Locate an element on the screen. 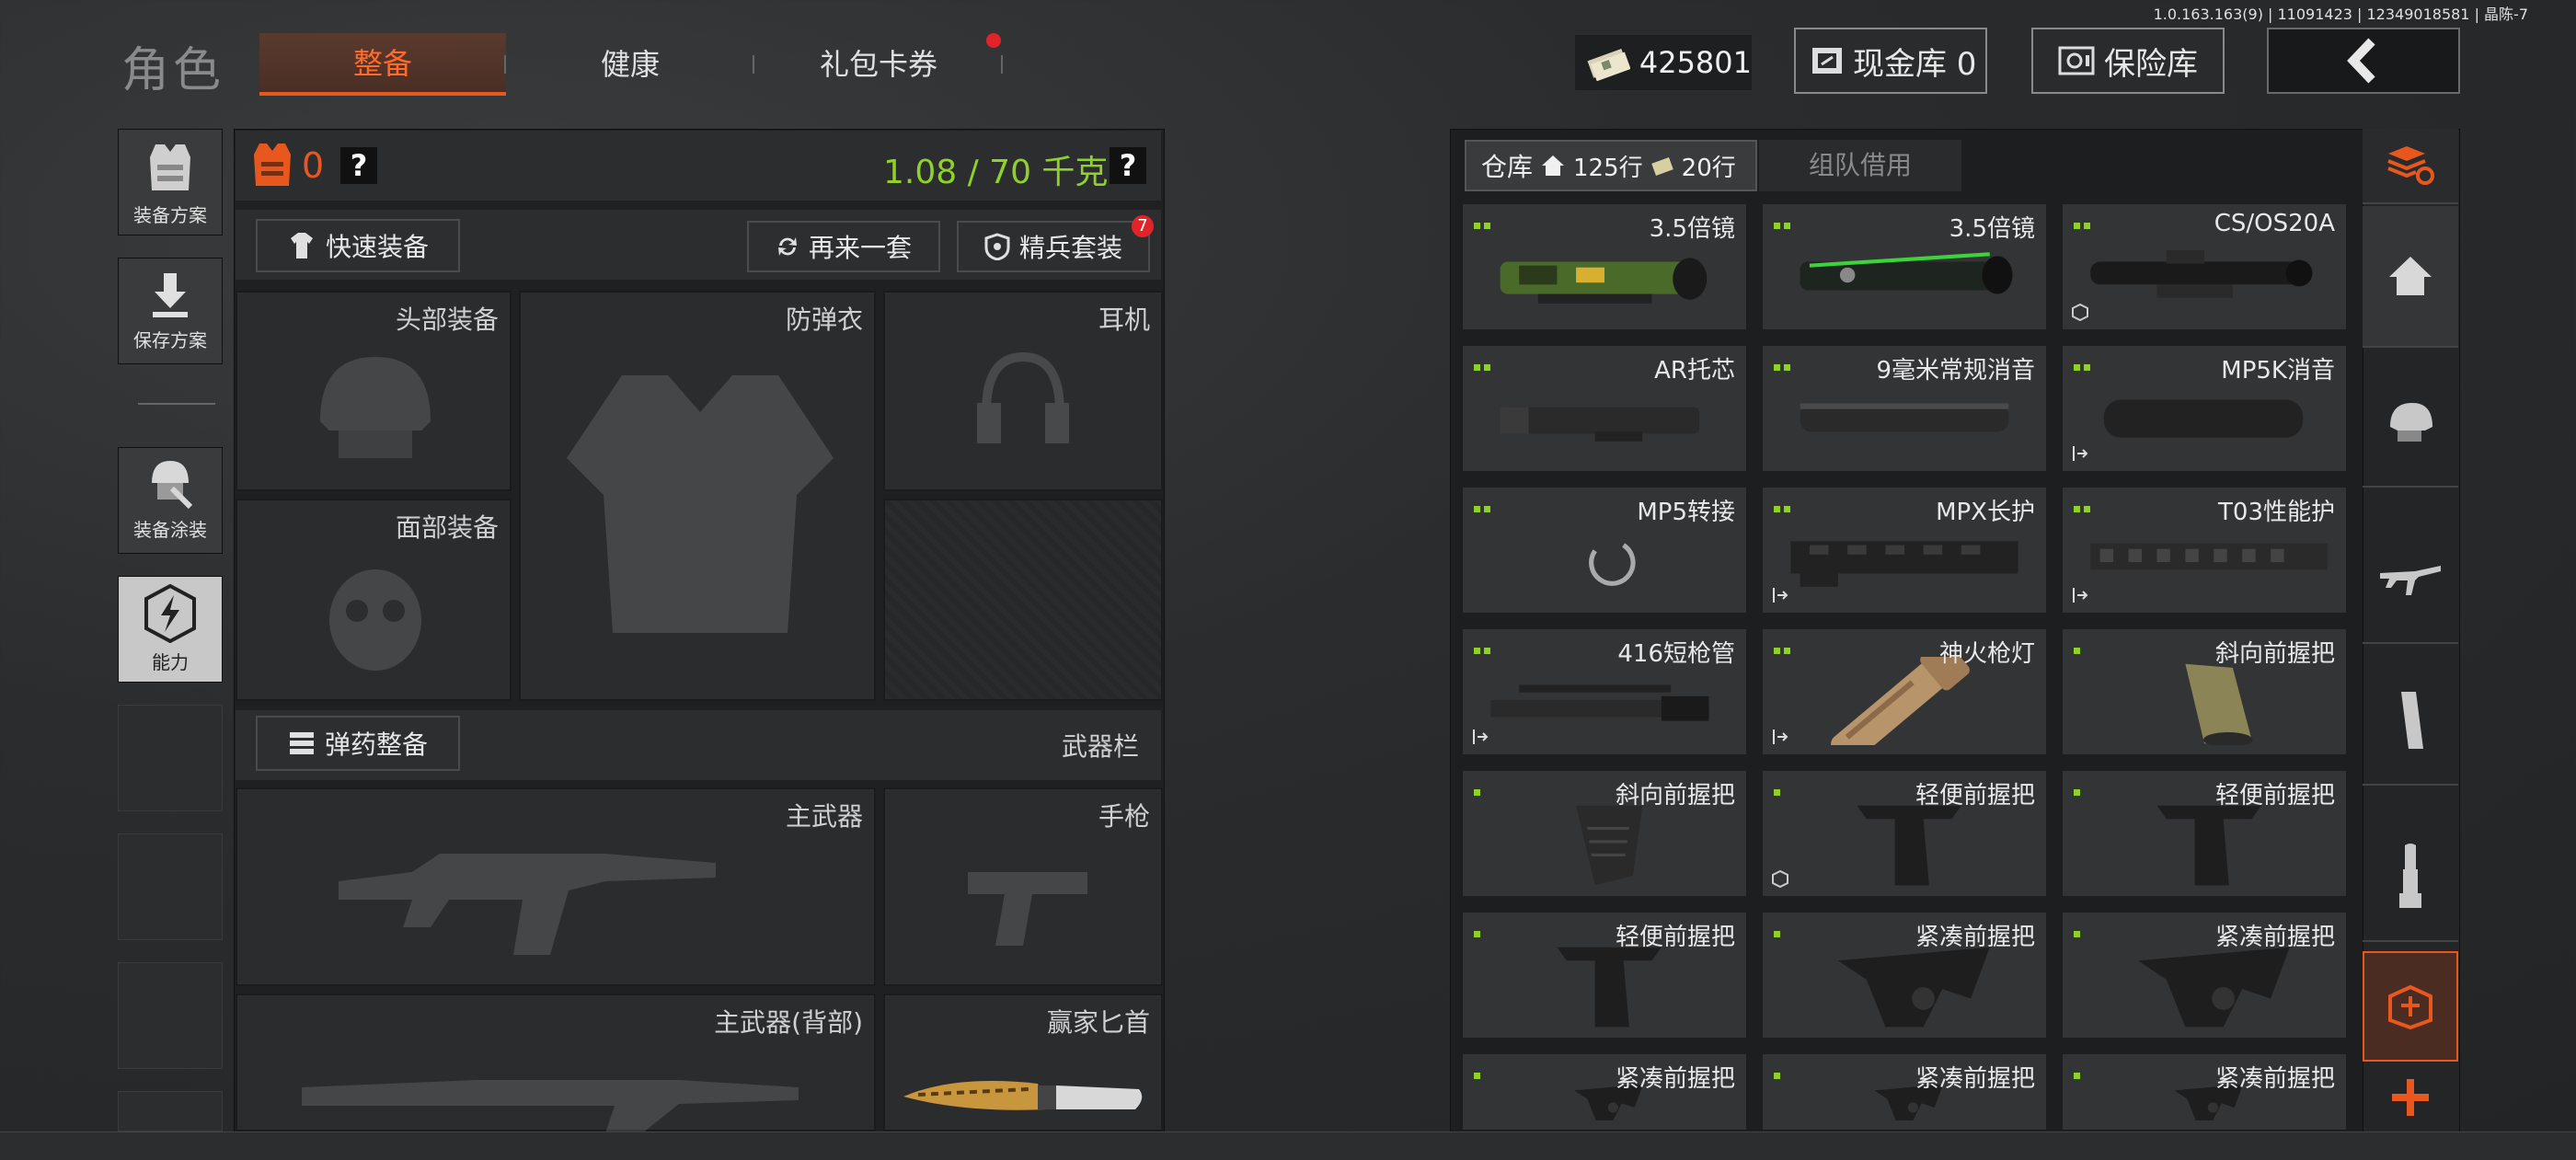 This screenshot has height=1160, width=2576. sidebar-item-save-plan: 保存方案 is located at coordinates (170, 311).